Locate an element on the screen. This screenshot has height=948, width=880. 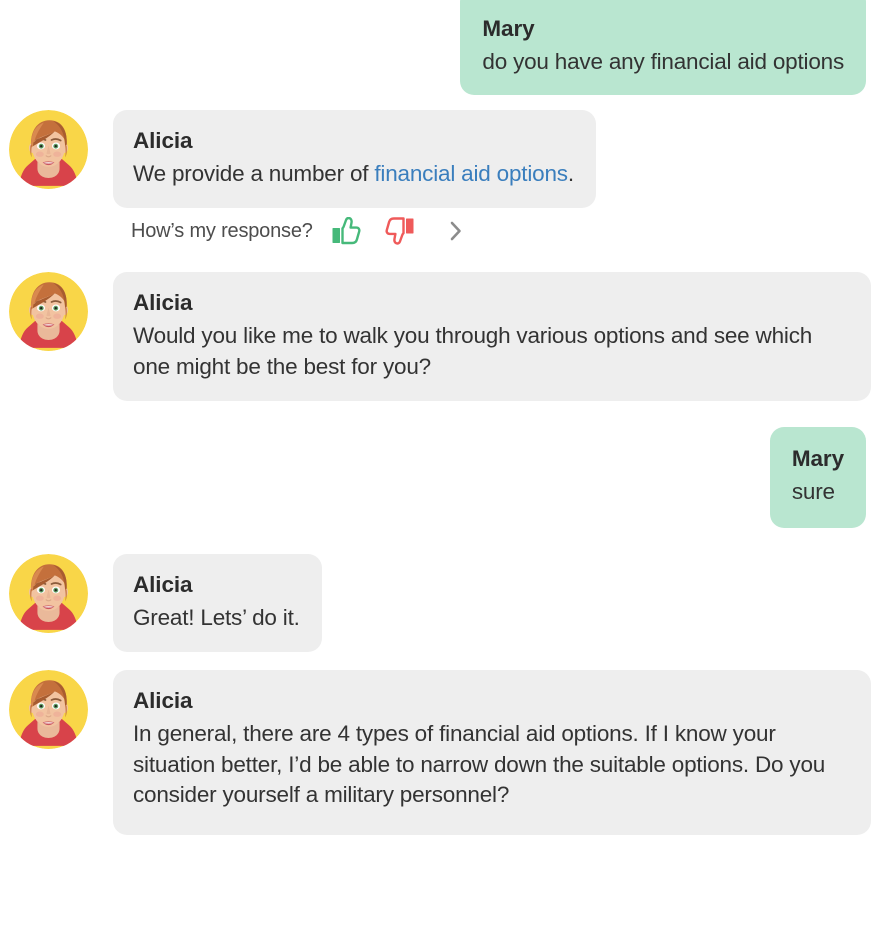
feedback-prompt: How’s my response? is located at coordinates (222, 230).